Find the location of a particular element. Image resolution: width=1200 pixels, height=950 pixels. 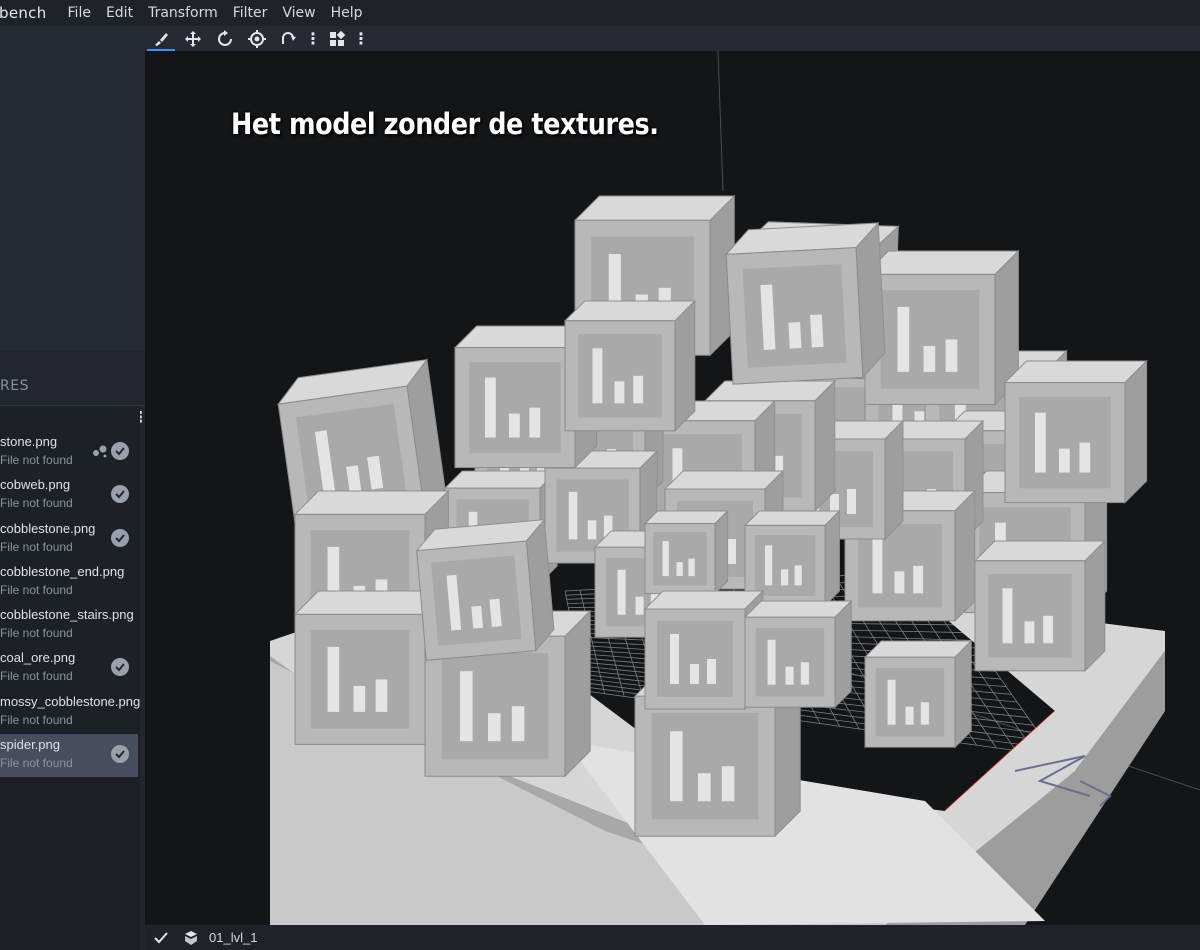

resize-tool-button is located at coordinates (289, 38).